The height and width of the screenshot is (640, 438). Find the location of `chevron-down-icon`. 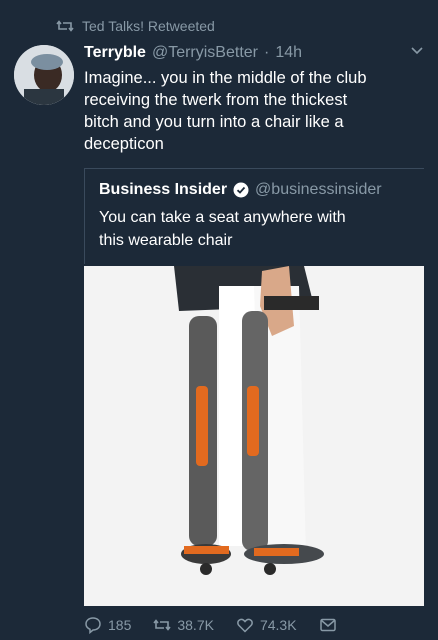

chevron-down-icon is located at coordinates (417, 51).